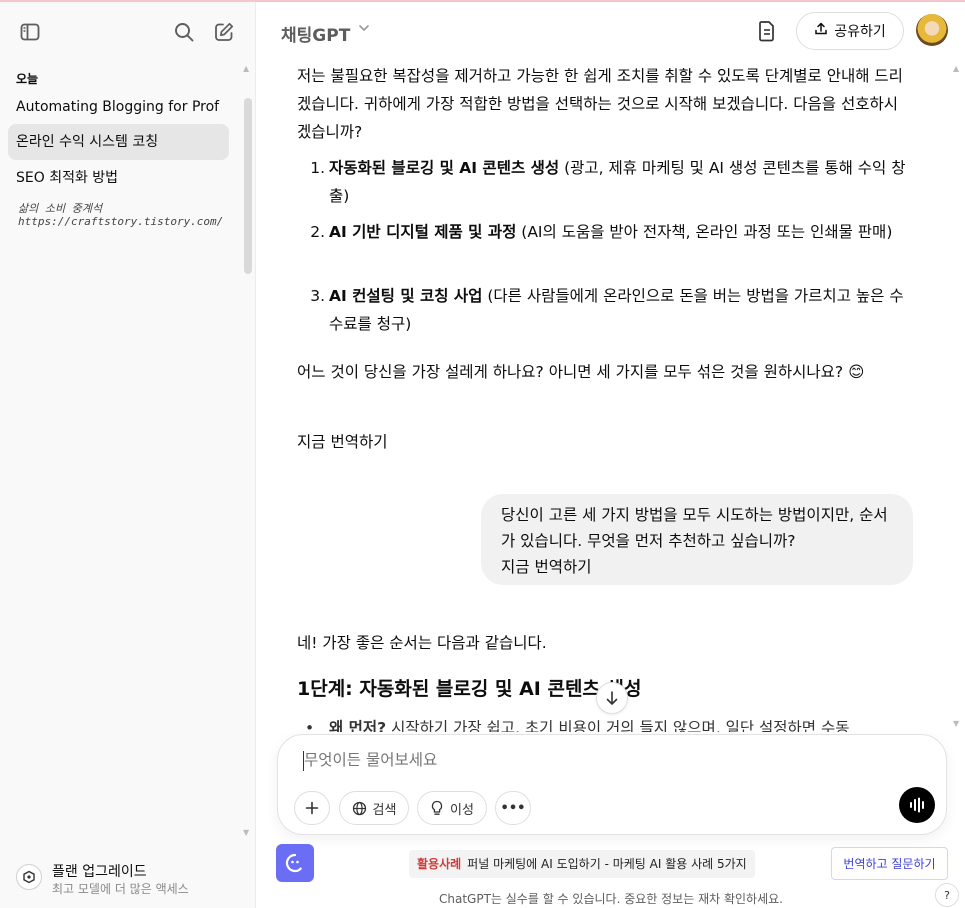 This screenshot has height=908, width=965. What do you see at coordinates (956, 68) in the screenshot?
I see `main-scroll-up-icon: ▲` at bounding box center [956, 68].